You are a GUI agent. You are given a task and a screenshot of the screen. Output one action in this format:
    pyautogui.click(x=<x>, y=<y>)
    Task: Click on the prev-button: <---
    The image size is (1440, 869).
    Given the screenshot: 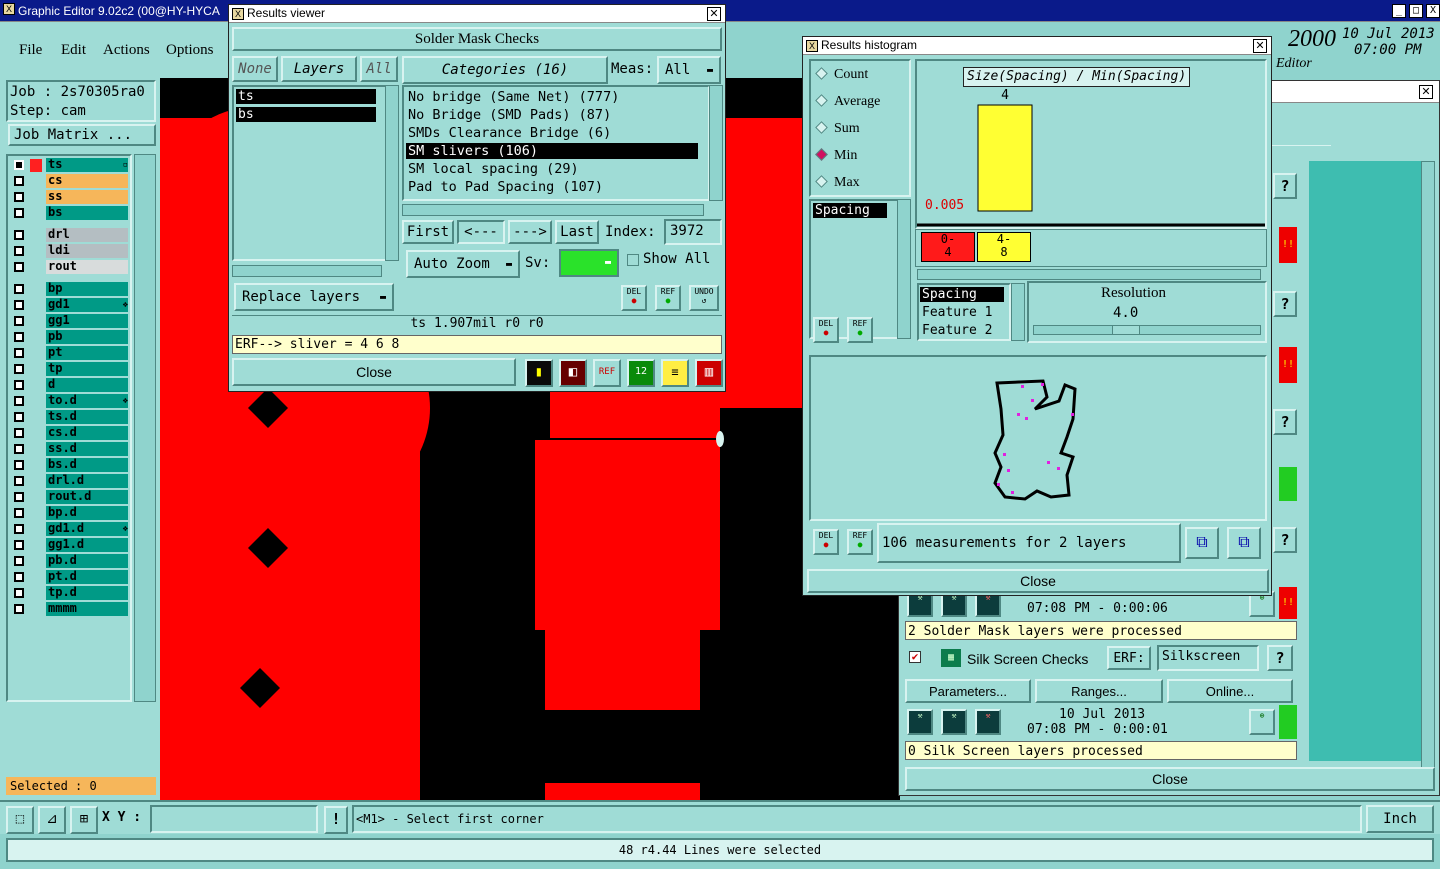 What is the action you would take?
    pyautogui.click(x=481, y=232)
    